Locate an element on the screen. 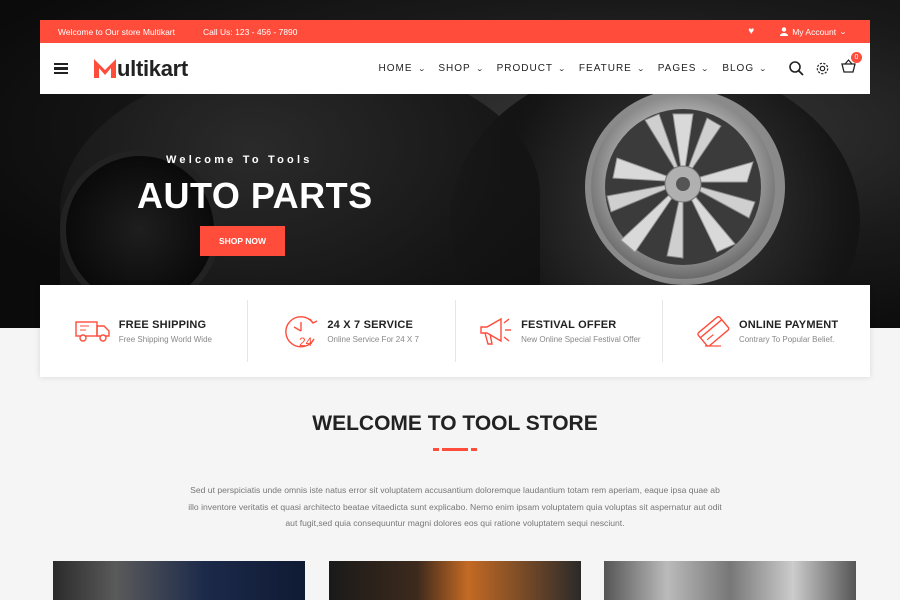 Image resolution: width=900 pixels, height=600 pixels. search-icon is located at coordinates (796, 68).